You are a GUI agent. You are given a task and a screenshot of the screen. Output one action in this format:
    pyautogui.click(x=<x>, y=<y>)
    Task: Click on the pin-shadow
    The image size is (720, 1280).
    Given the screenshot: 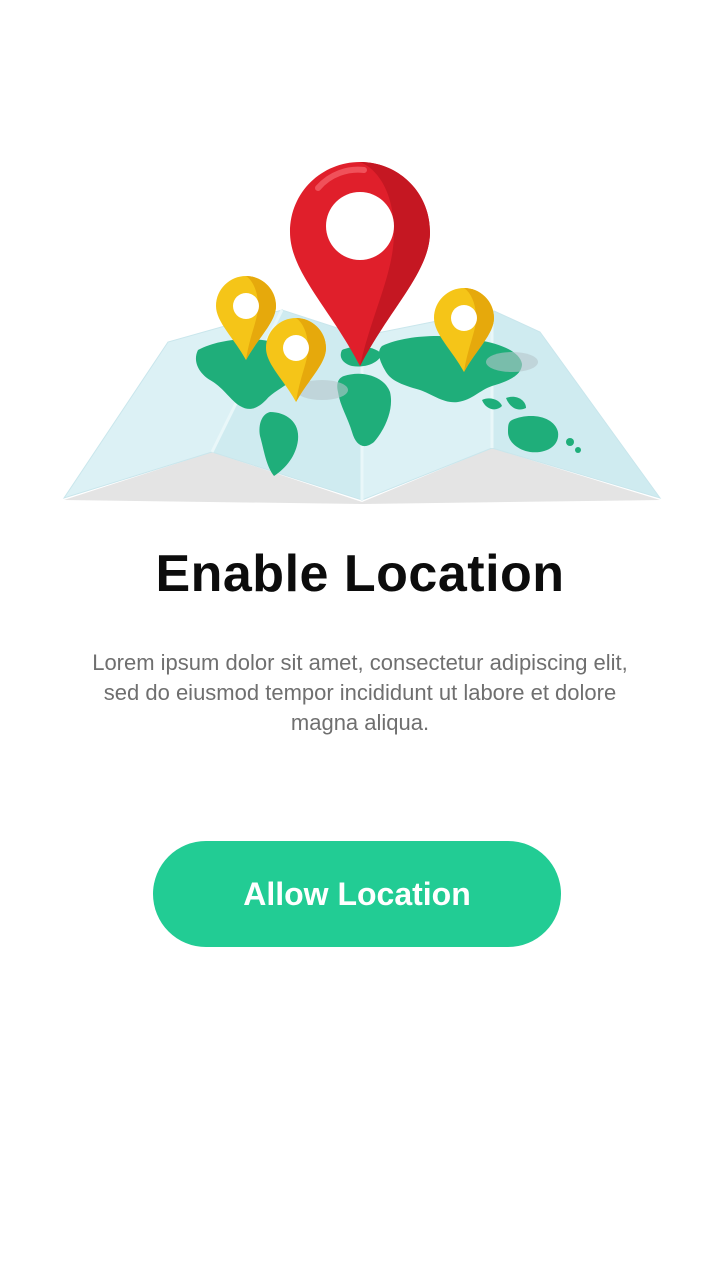 What is the action you would take?
    pyautogui.click(x=512, y=362)
    